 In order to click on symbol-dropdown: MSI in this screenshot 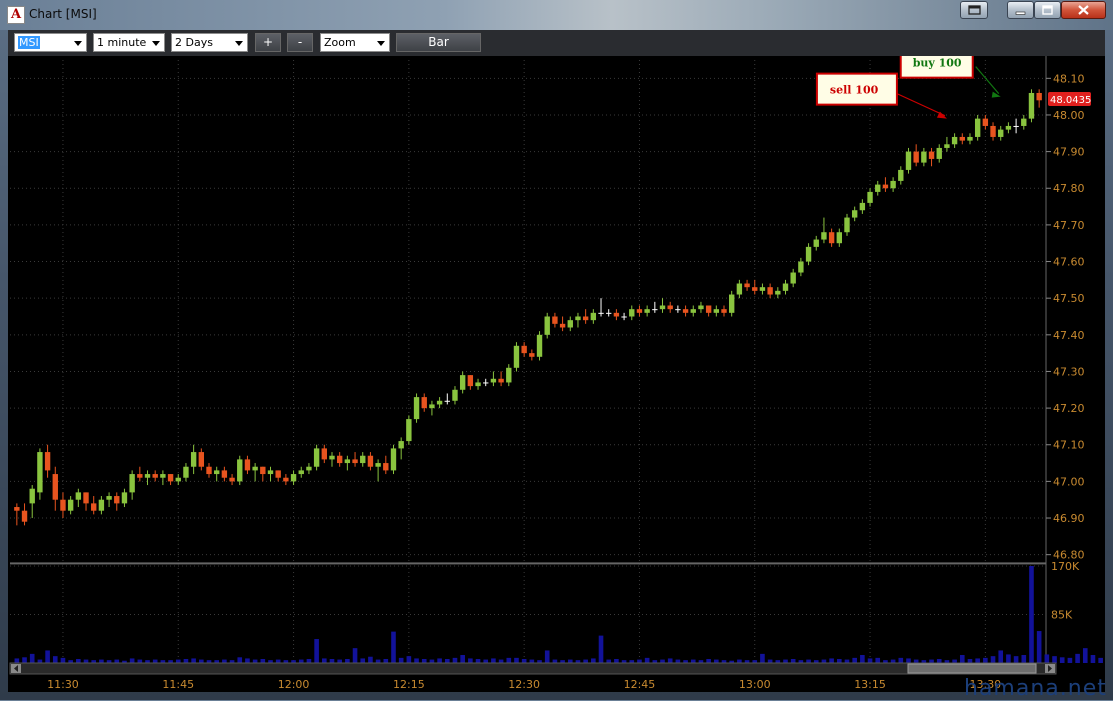, I will do `click(50, 42)`.